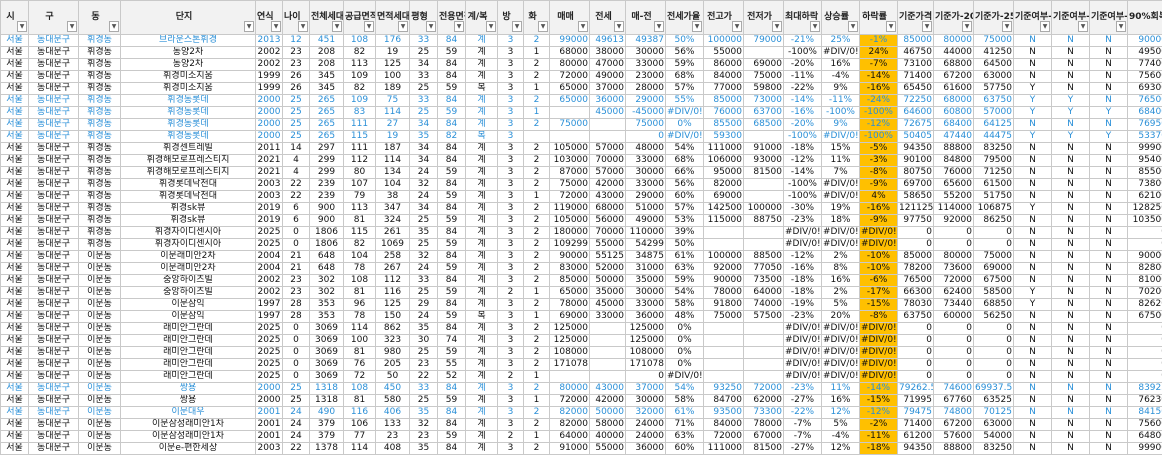 The width and height of the screenshot is (1162, 475). Describe the element at coordinates (188, 388) in the screenshot. I see `table-cell: 쌍용` at that location.